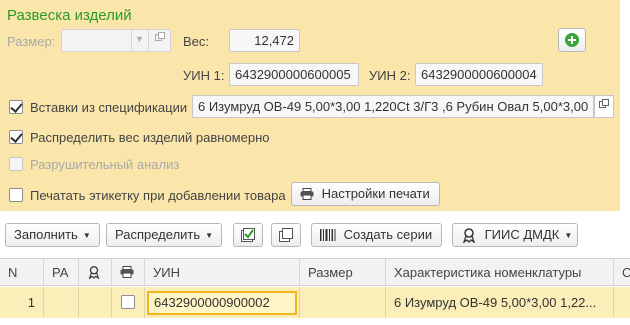  Describe the element at coordinates (328, 234) in the screenshot. I see `barcode-icon` at that location.